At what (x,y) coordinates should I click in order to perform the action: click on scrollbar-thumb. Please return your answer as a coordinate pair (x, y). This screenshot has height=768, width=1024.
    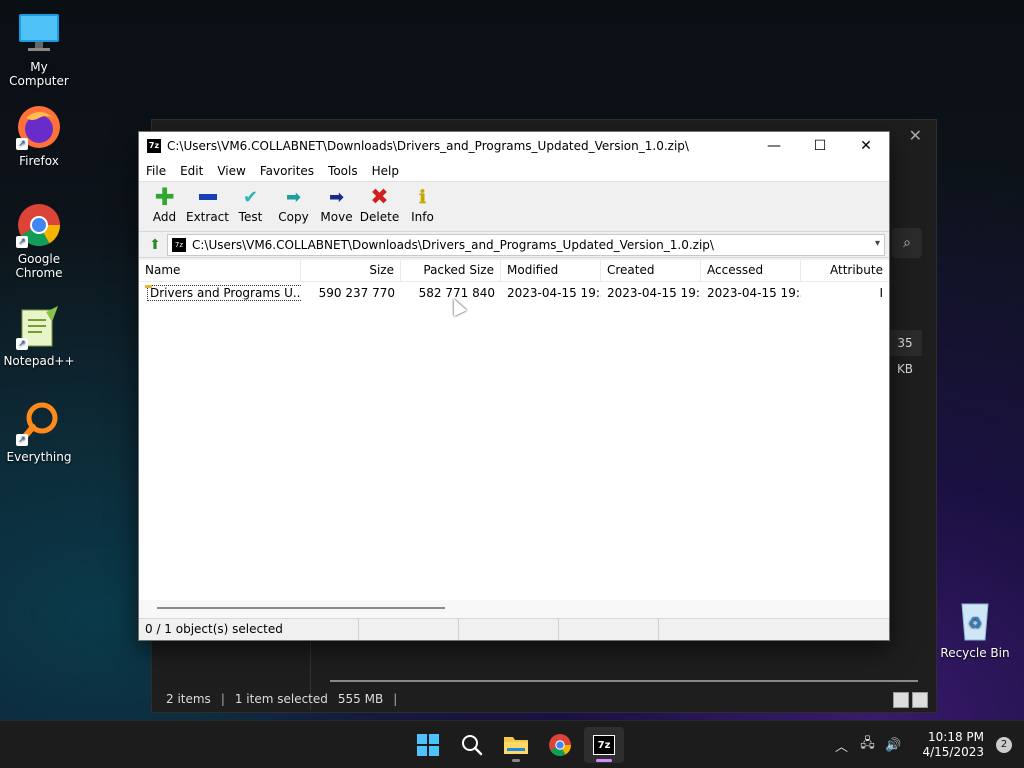
    Looking at the image, I should click on (301, 608).